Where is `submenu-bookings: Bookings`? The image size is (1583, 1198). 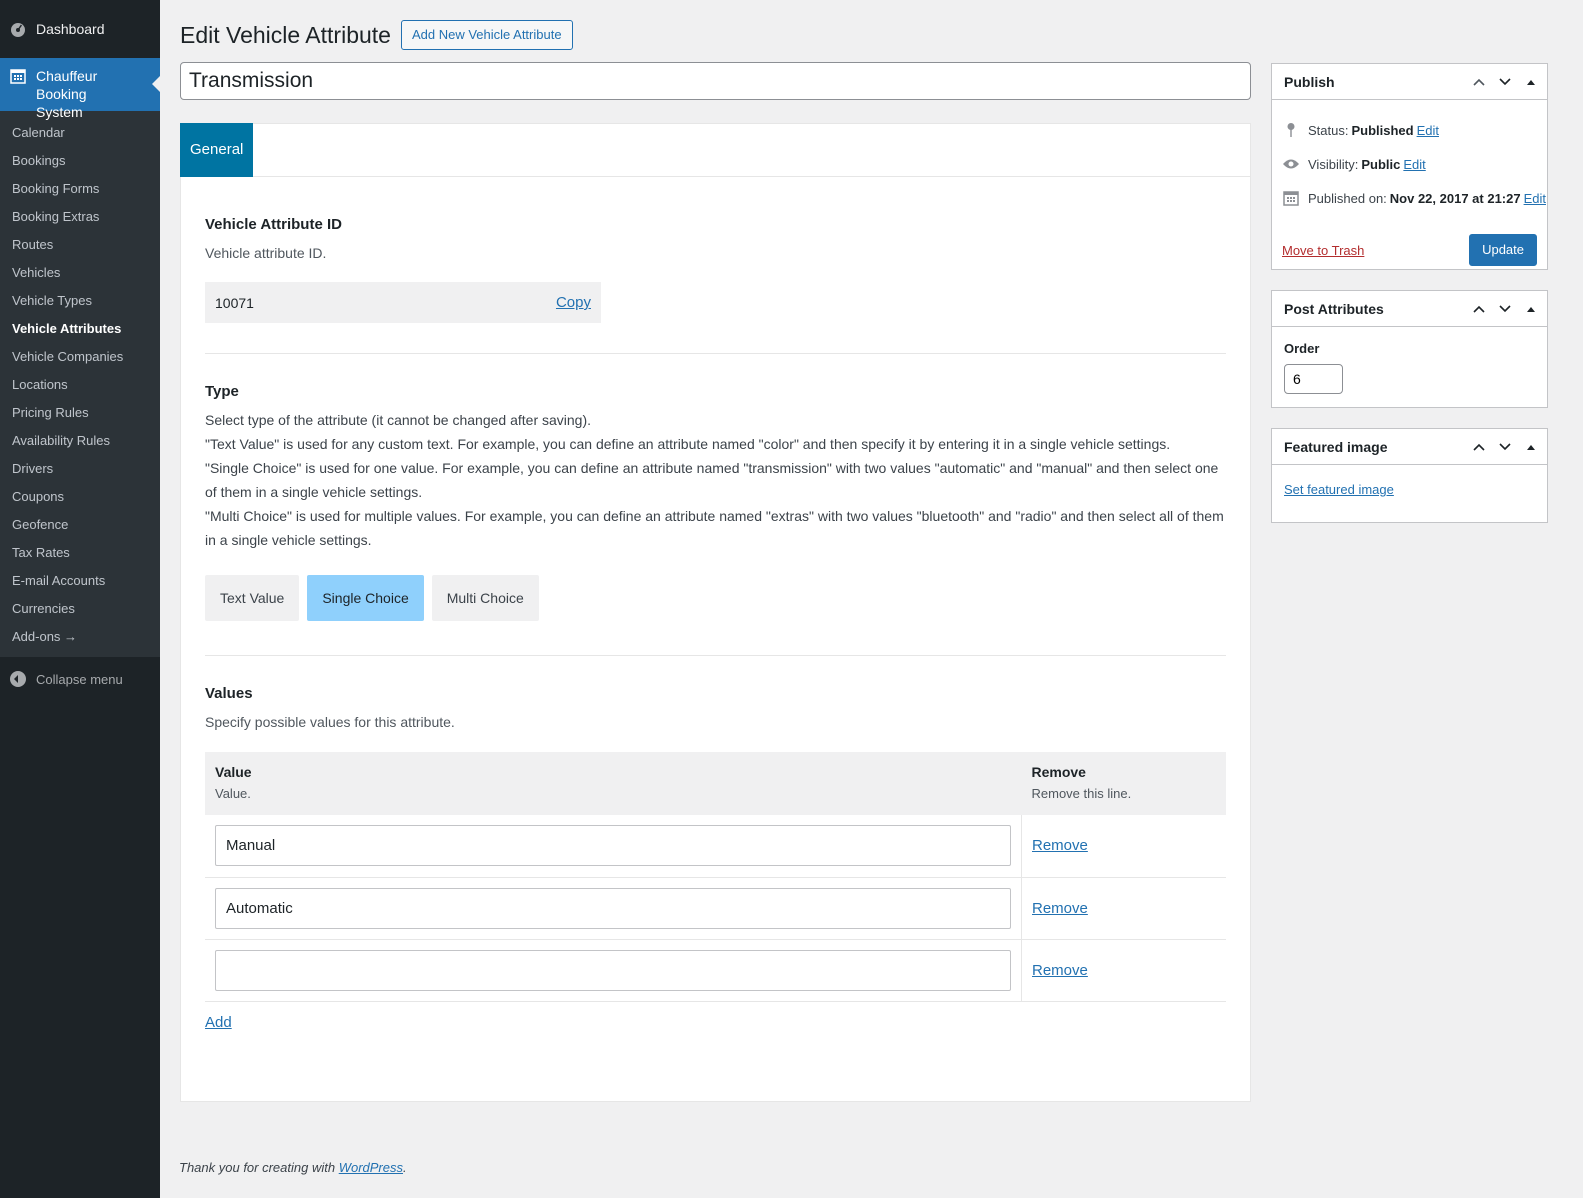
submenu-bookings: Bookings is located at coordinates (80, 161).